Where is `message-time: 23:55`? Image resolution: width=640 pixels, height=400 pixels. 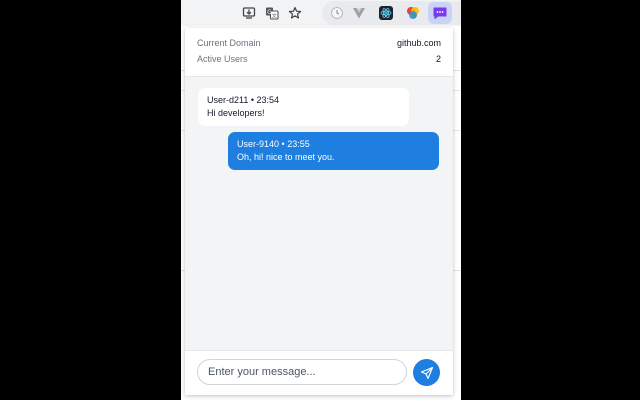 message-time: 23:55 is located at coordinates (298, 144).